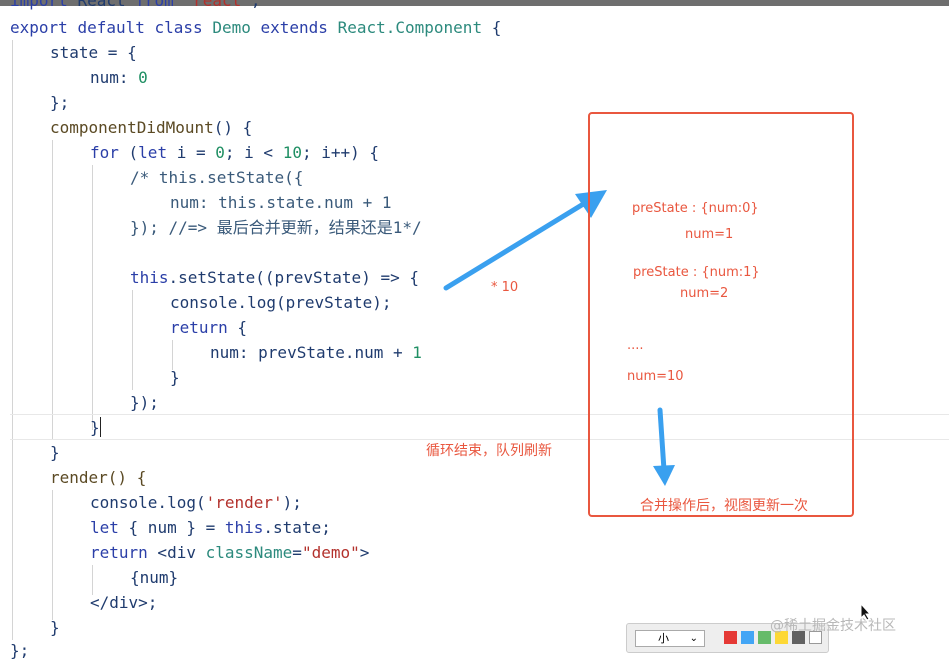 The width and height of the screenshot is (949, 663). Describe the element at coordinates (695, 208) in the screenshot. I see `prestate-1-note: preState : {num:0}` at that location.